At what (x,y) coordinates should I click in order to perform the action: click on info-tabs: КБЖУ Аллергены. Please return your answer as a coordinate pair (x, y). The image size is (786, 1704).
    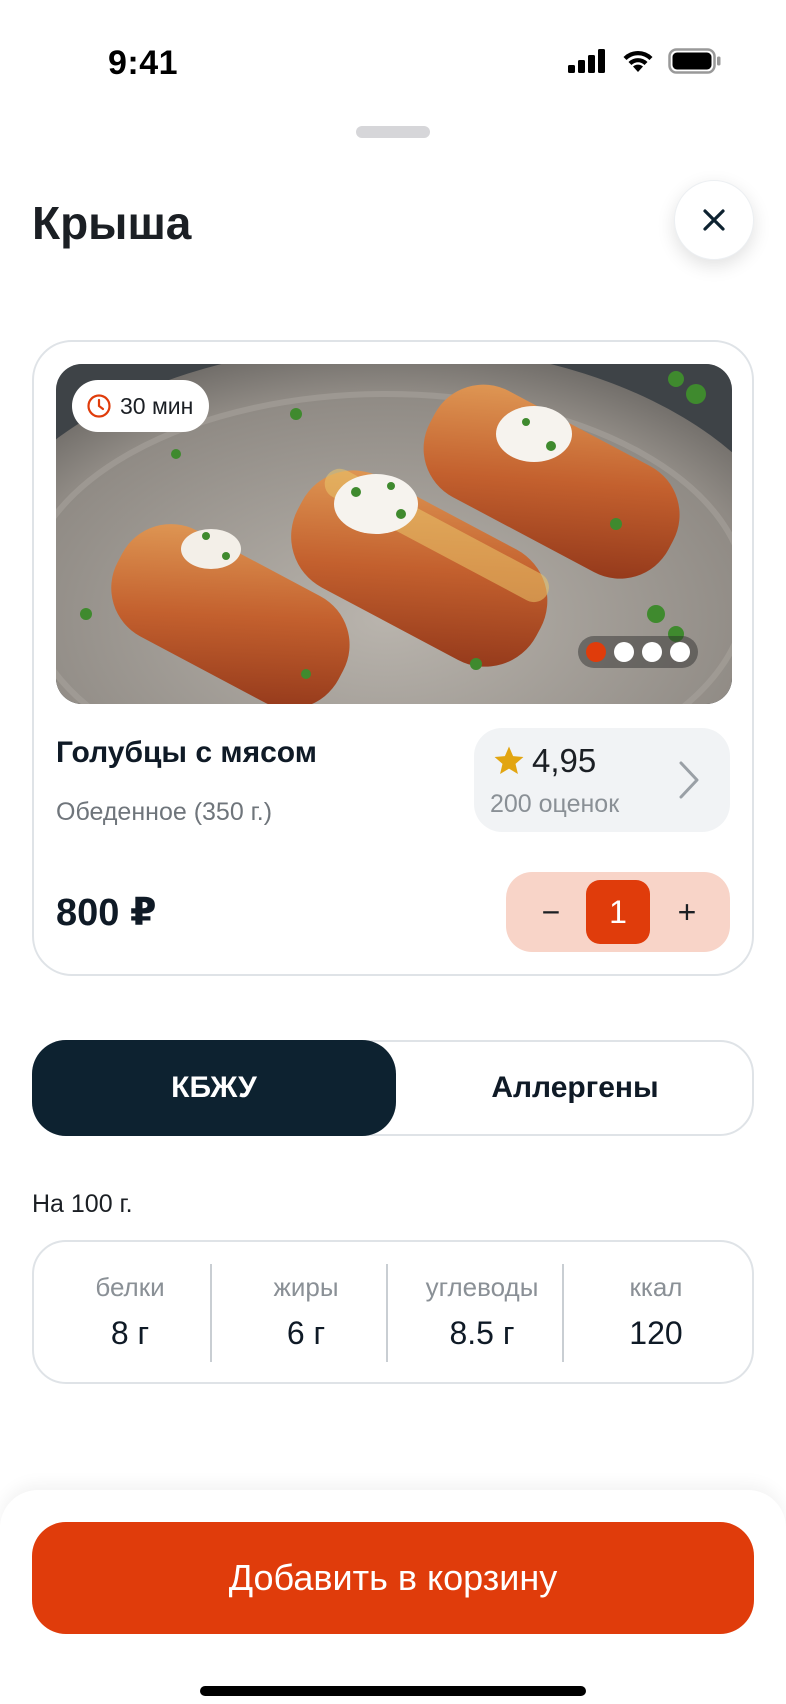
    Looking at the image, I should click on (393, 1088).